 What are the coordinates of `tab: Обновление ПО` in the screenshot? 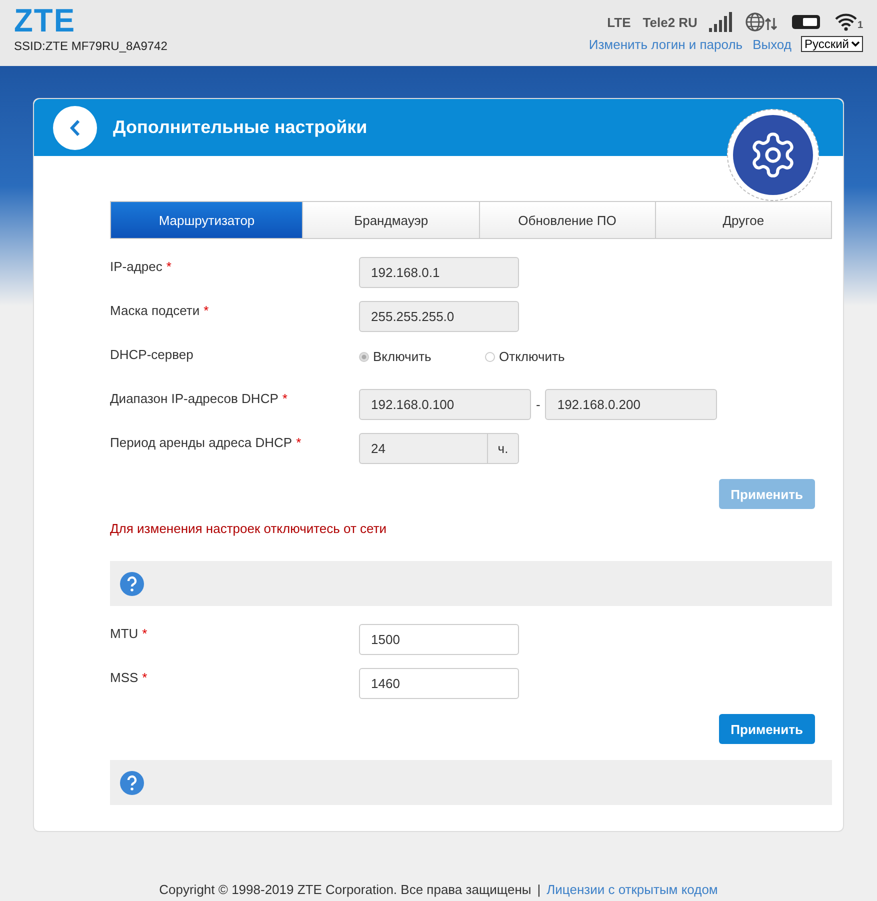 It's located at (568, 220).